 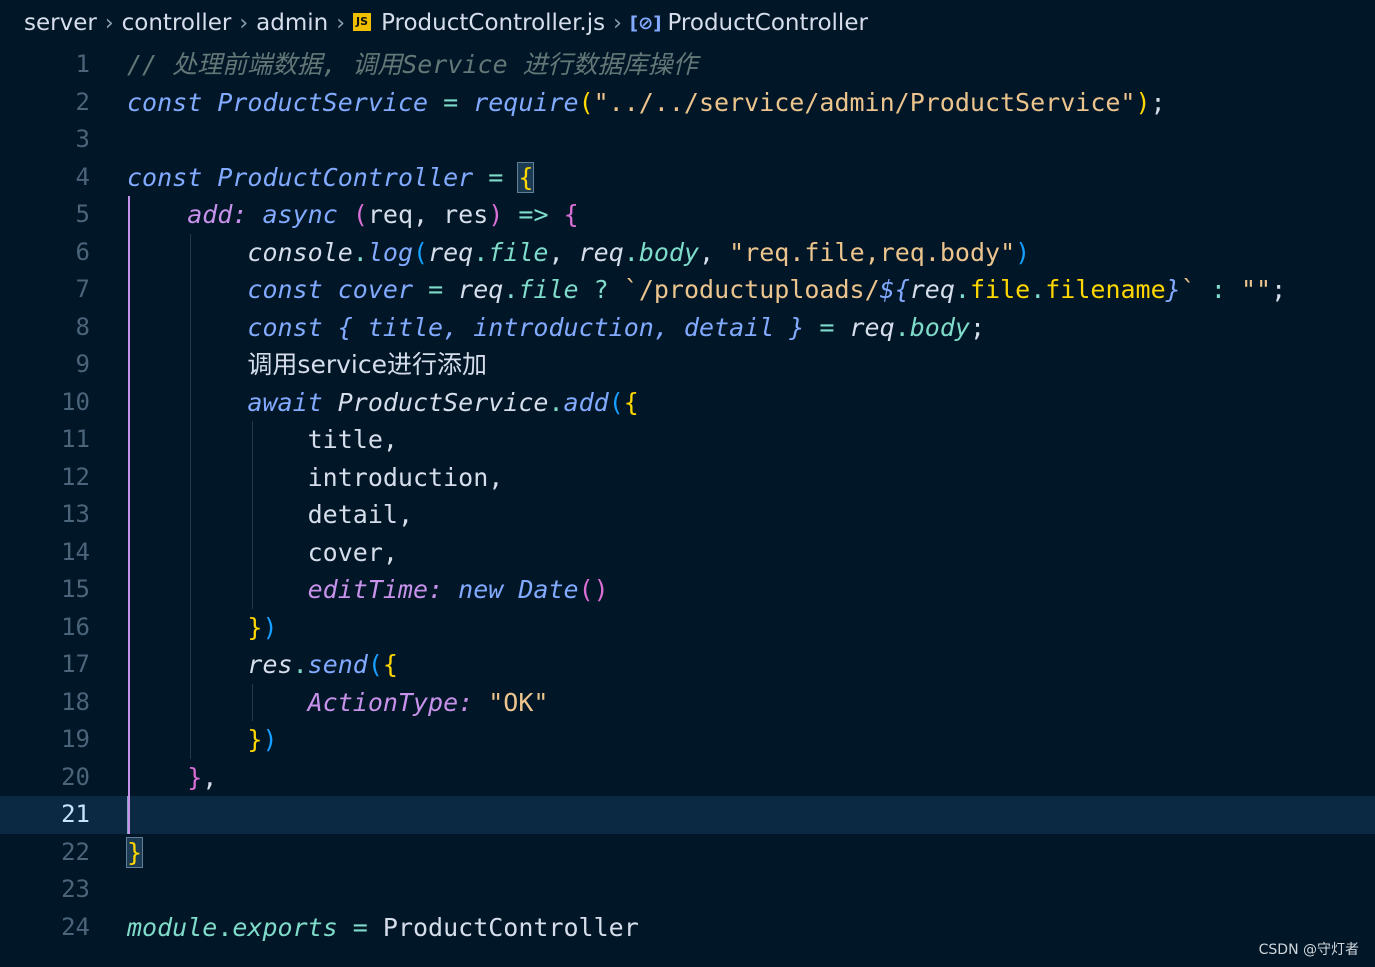 I want to click on code-line: 15 editTime: new Date(), so click(x=687, y=590).